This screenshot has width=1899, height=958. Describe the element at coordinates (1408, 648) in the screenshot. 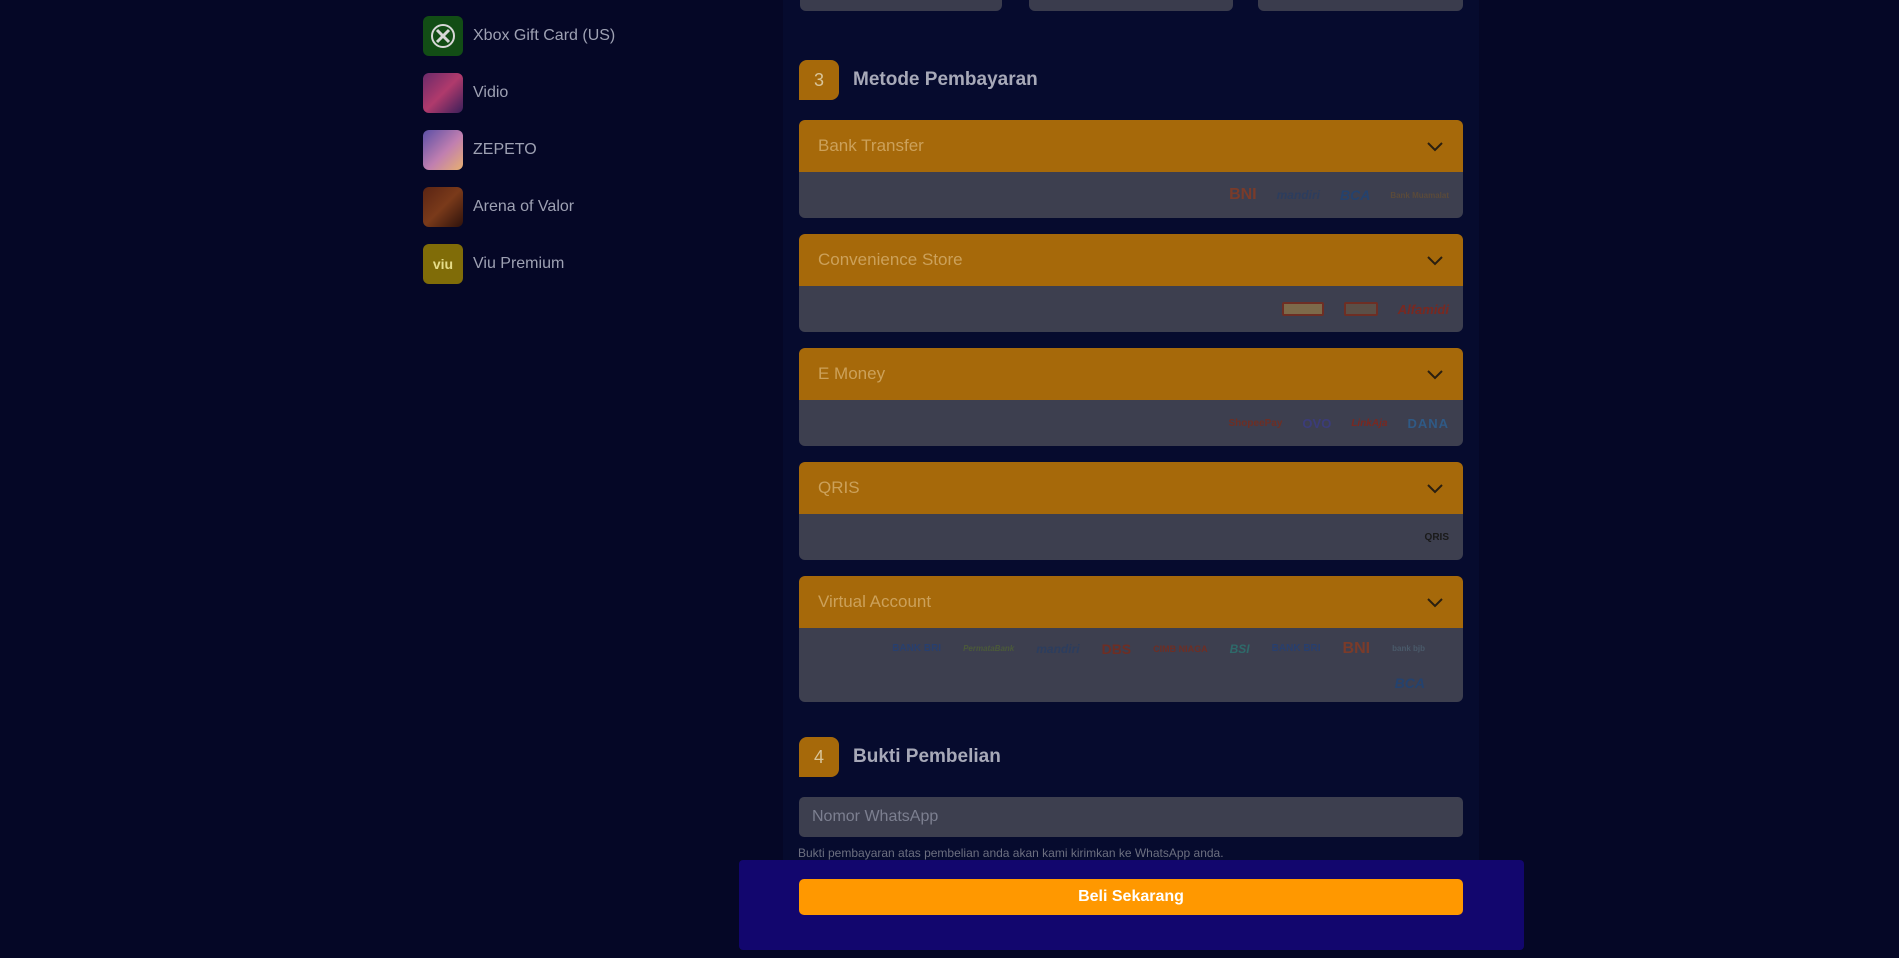

I see `bjb-logo: bank bjb` at that location.